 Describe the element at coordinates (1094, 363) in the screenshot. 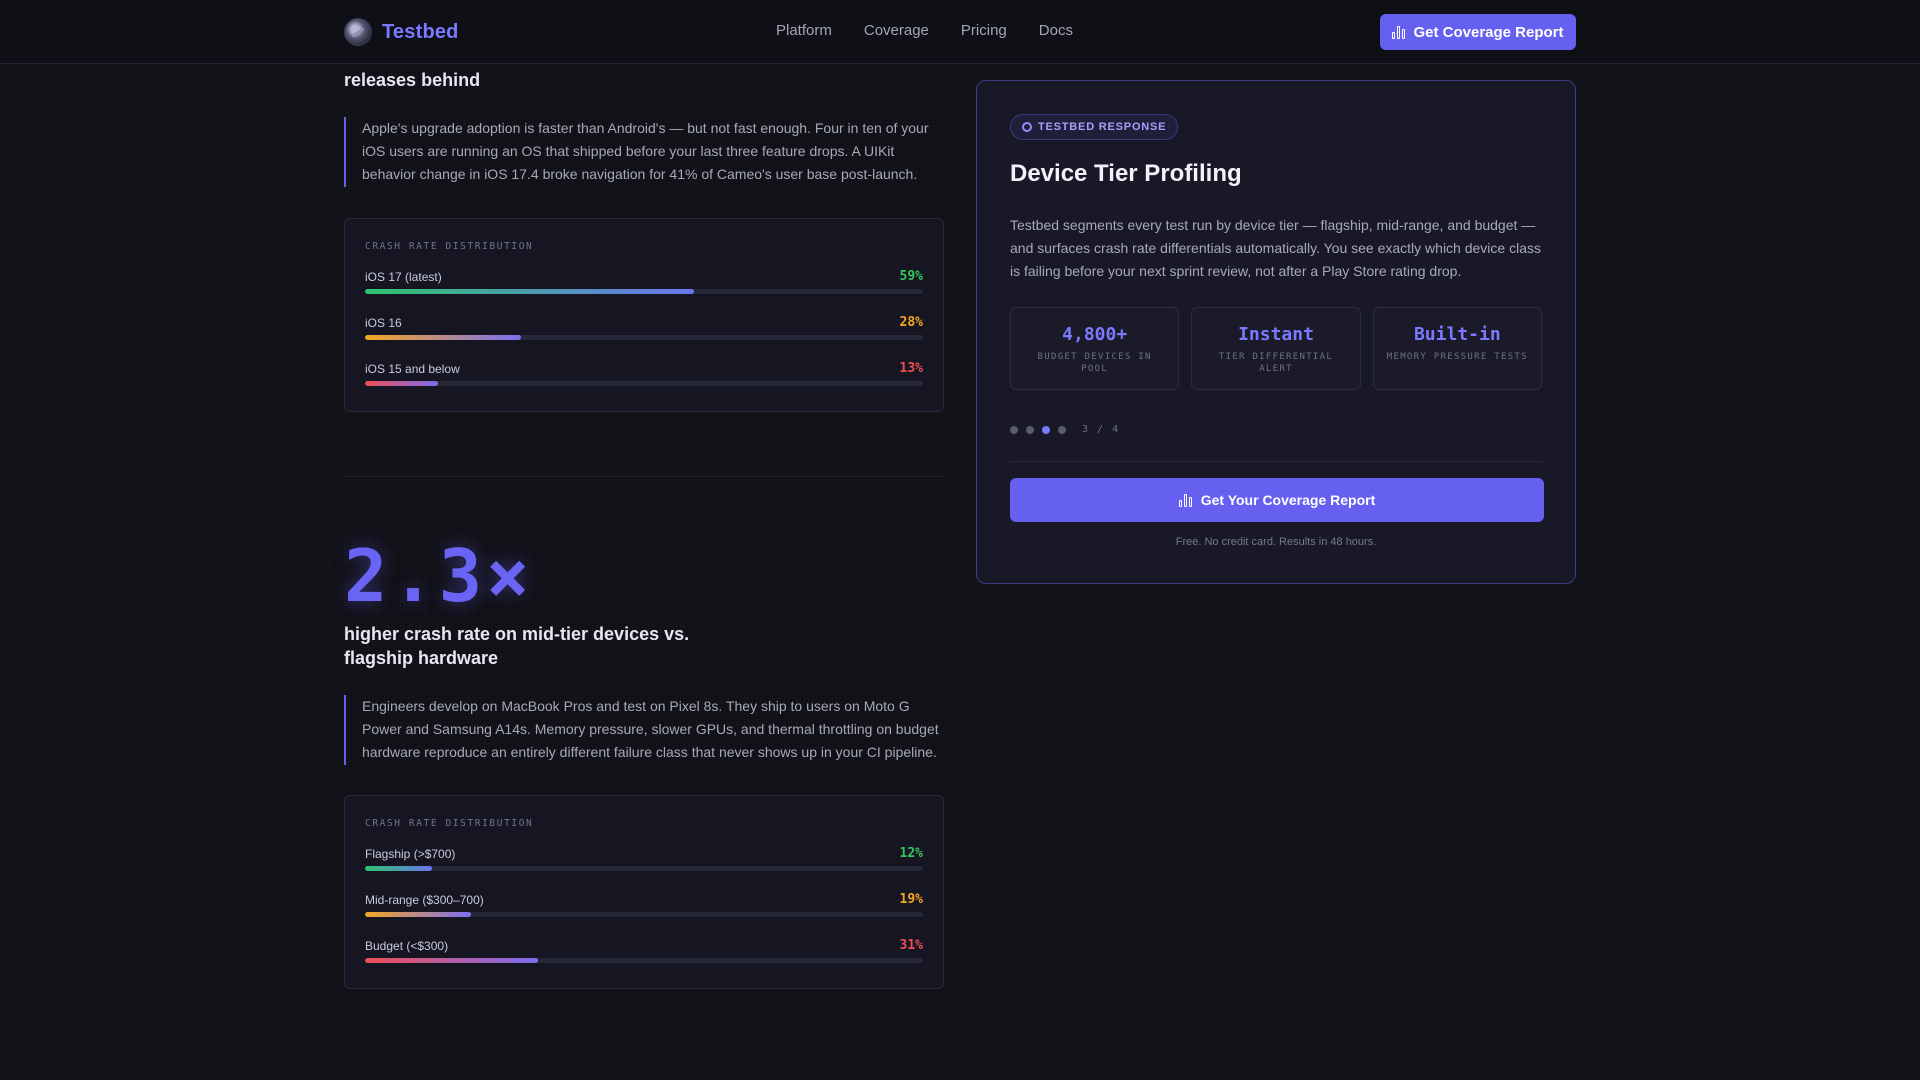

I see `stat-label: BUDGET DEVICES IN POOL` at that location.